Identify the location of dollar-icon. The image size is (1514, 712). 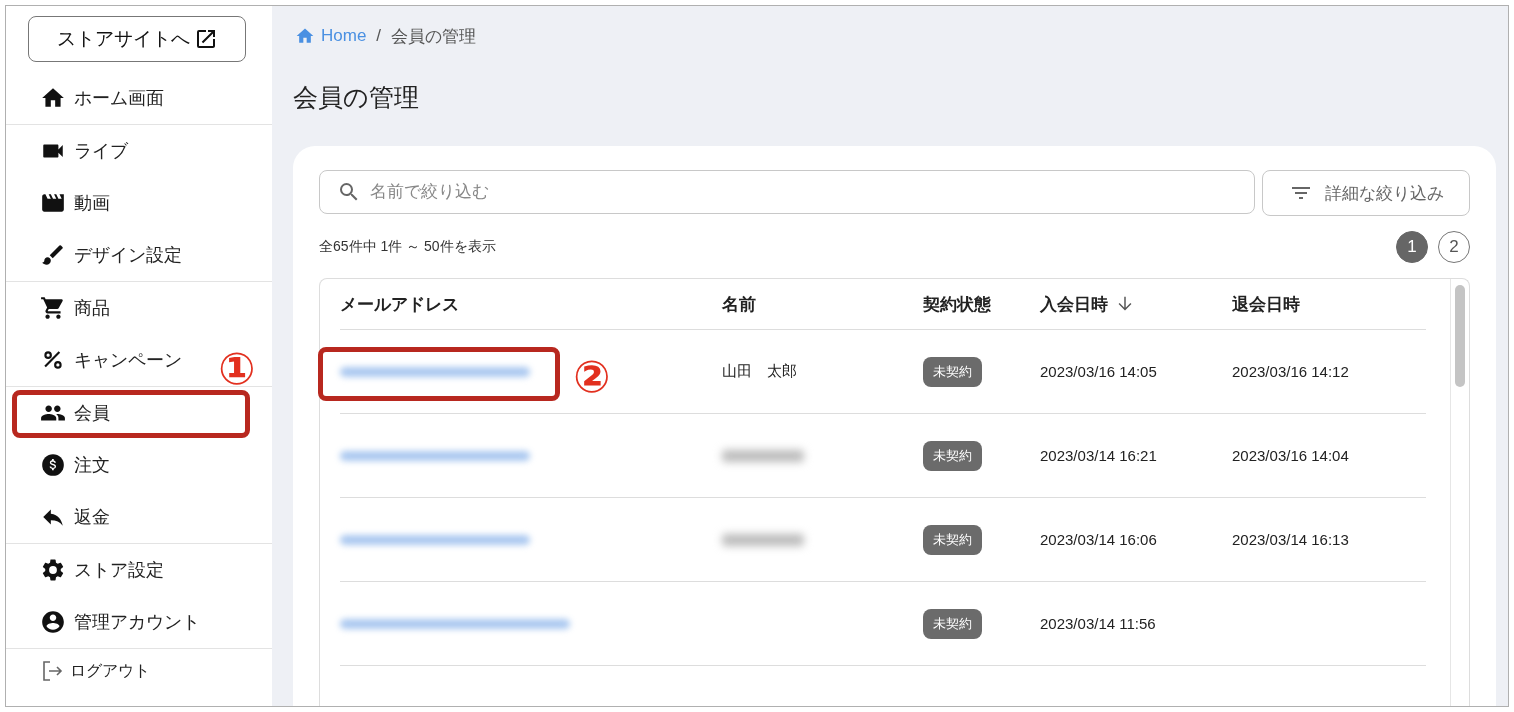
(53, 465).